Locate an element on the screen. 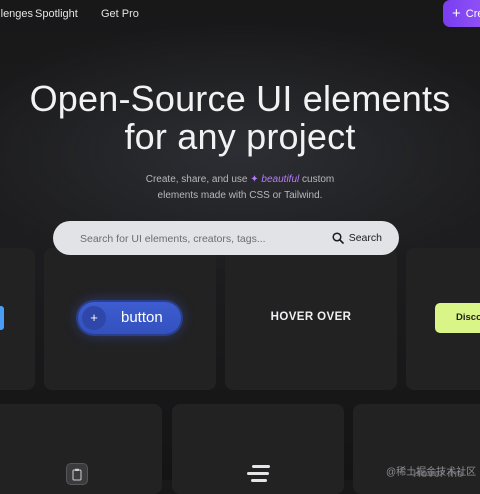  top-nav: Challenges Spotlight Get Pro + Create is located at coordinates (240, 15).